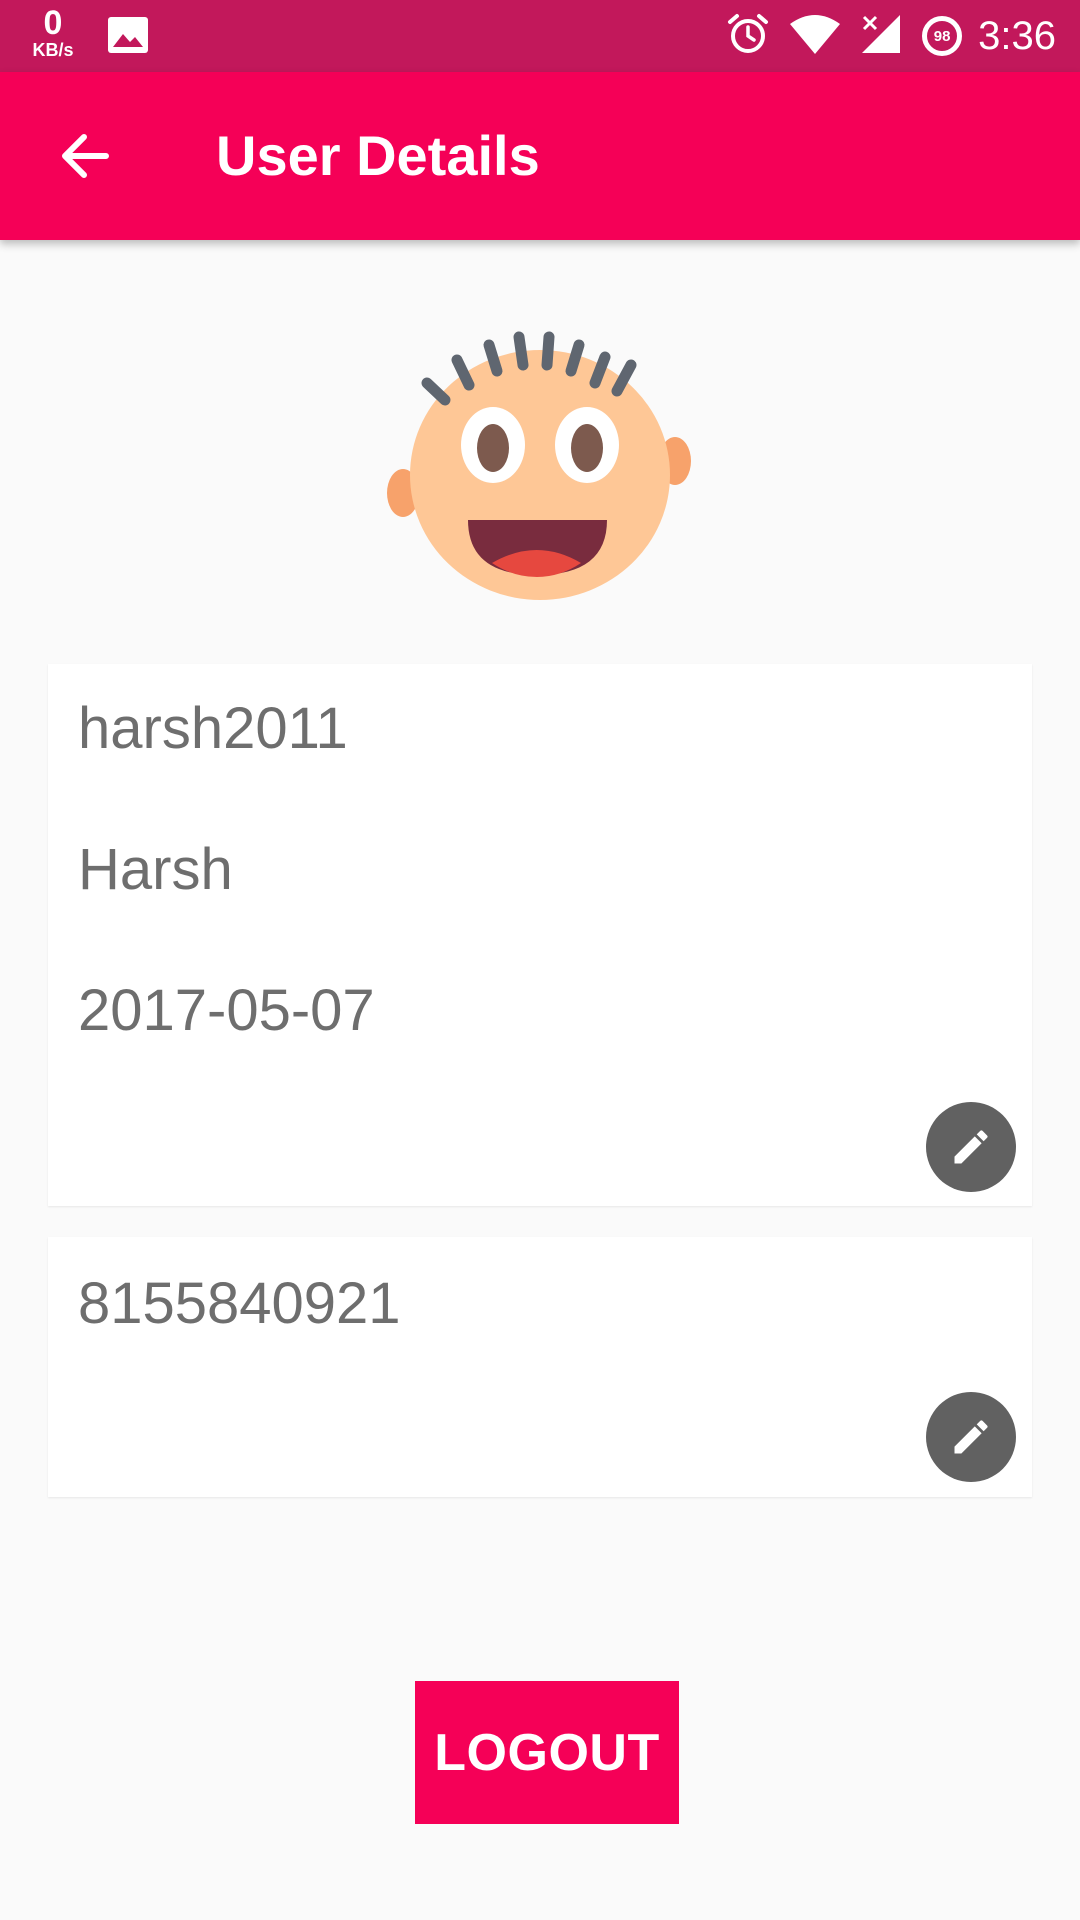 Image resolution: width=1080 pixels, height=1920 pixels. I want to click on battery-level: 98, so click(942, 36).